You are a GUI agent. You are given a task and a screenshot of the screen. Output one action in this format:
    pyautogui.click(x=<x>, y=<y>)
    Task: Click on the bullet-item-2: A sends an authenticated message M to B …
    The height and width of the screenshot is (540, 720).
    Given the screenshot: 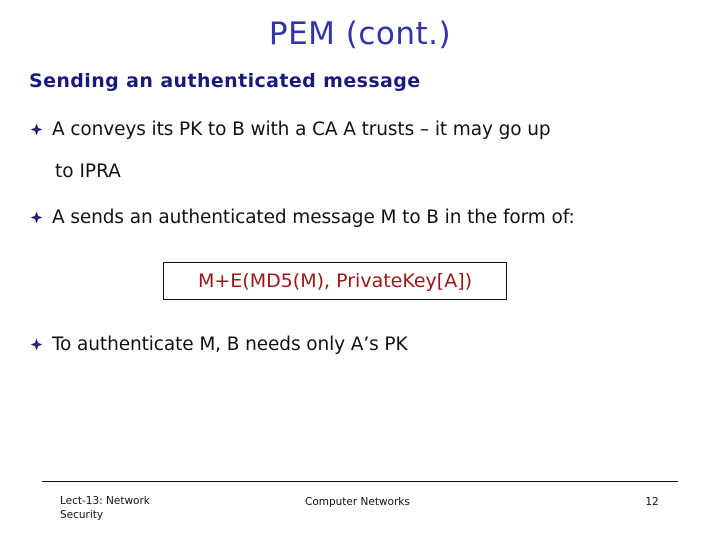 What is the action you would take?
    pyautogui.click(x=302, y=217)
    